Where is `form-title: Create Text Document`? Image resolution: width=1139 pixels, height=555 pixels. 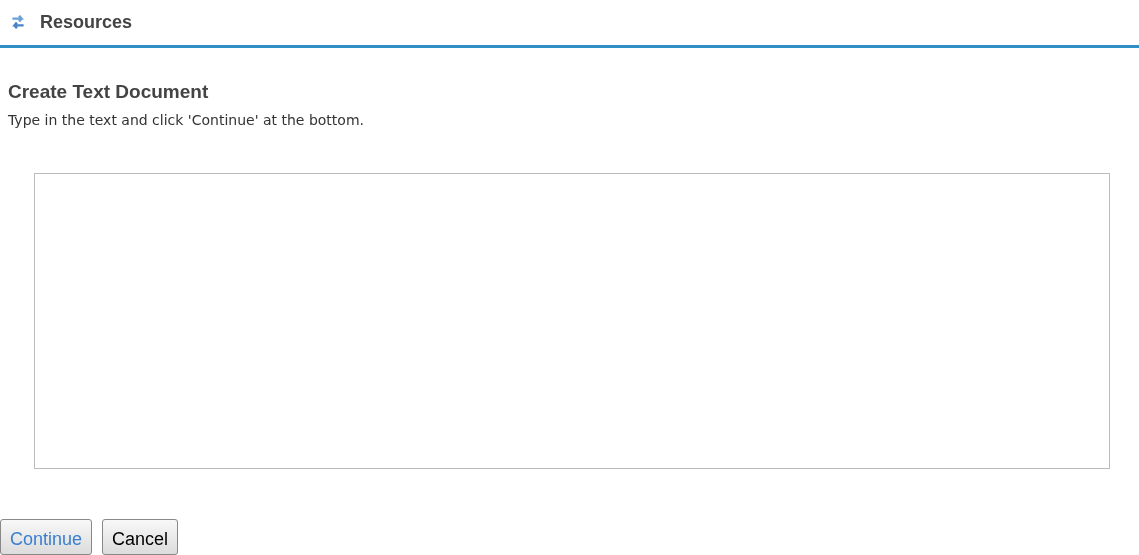 form-title: Create Text Document is located at coordinates (109, 91).